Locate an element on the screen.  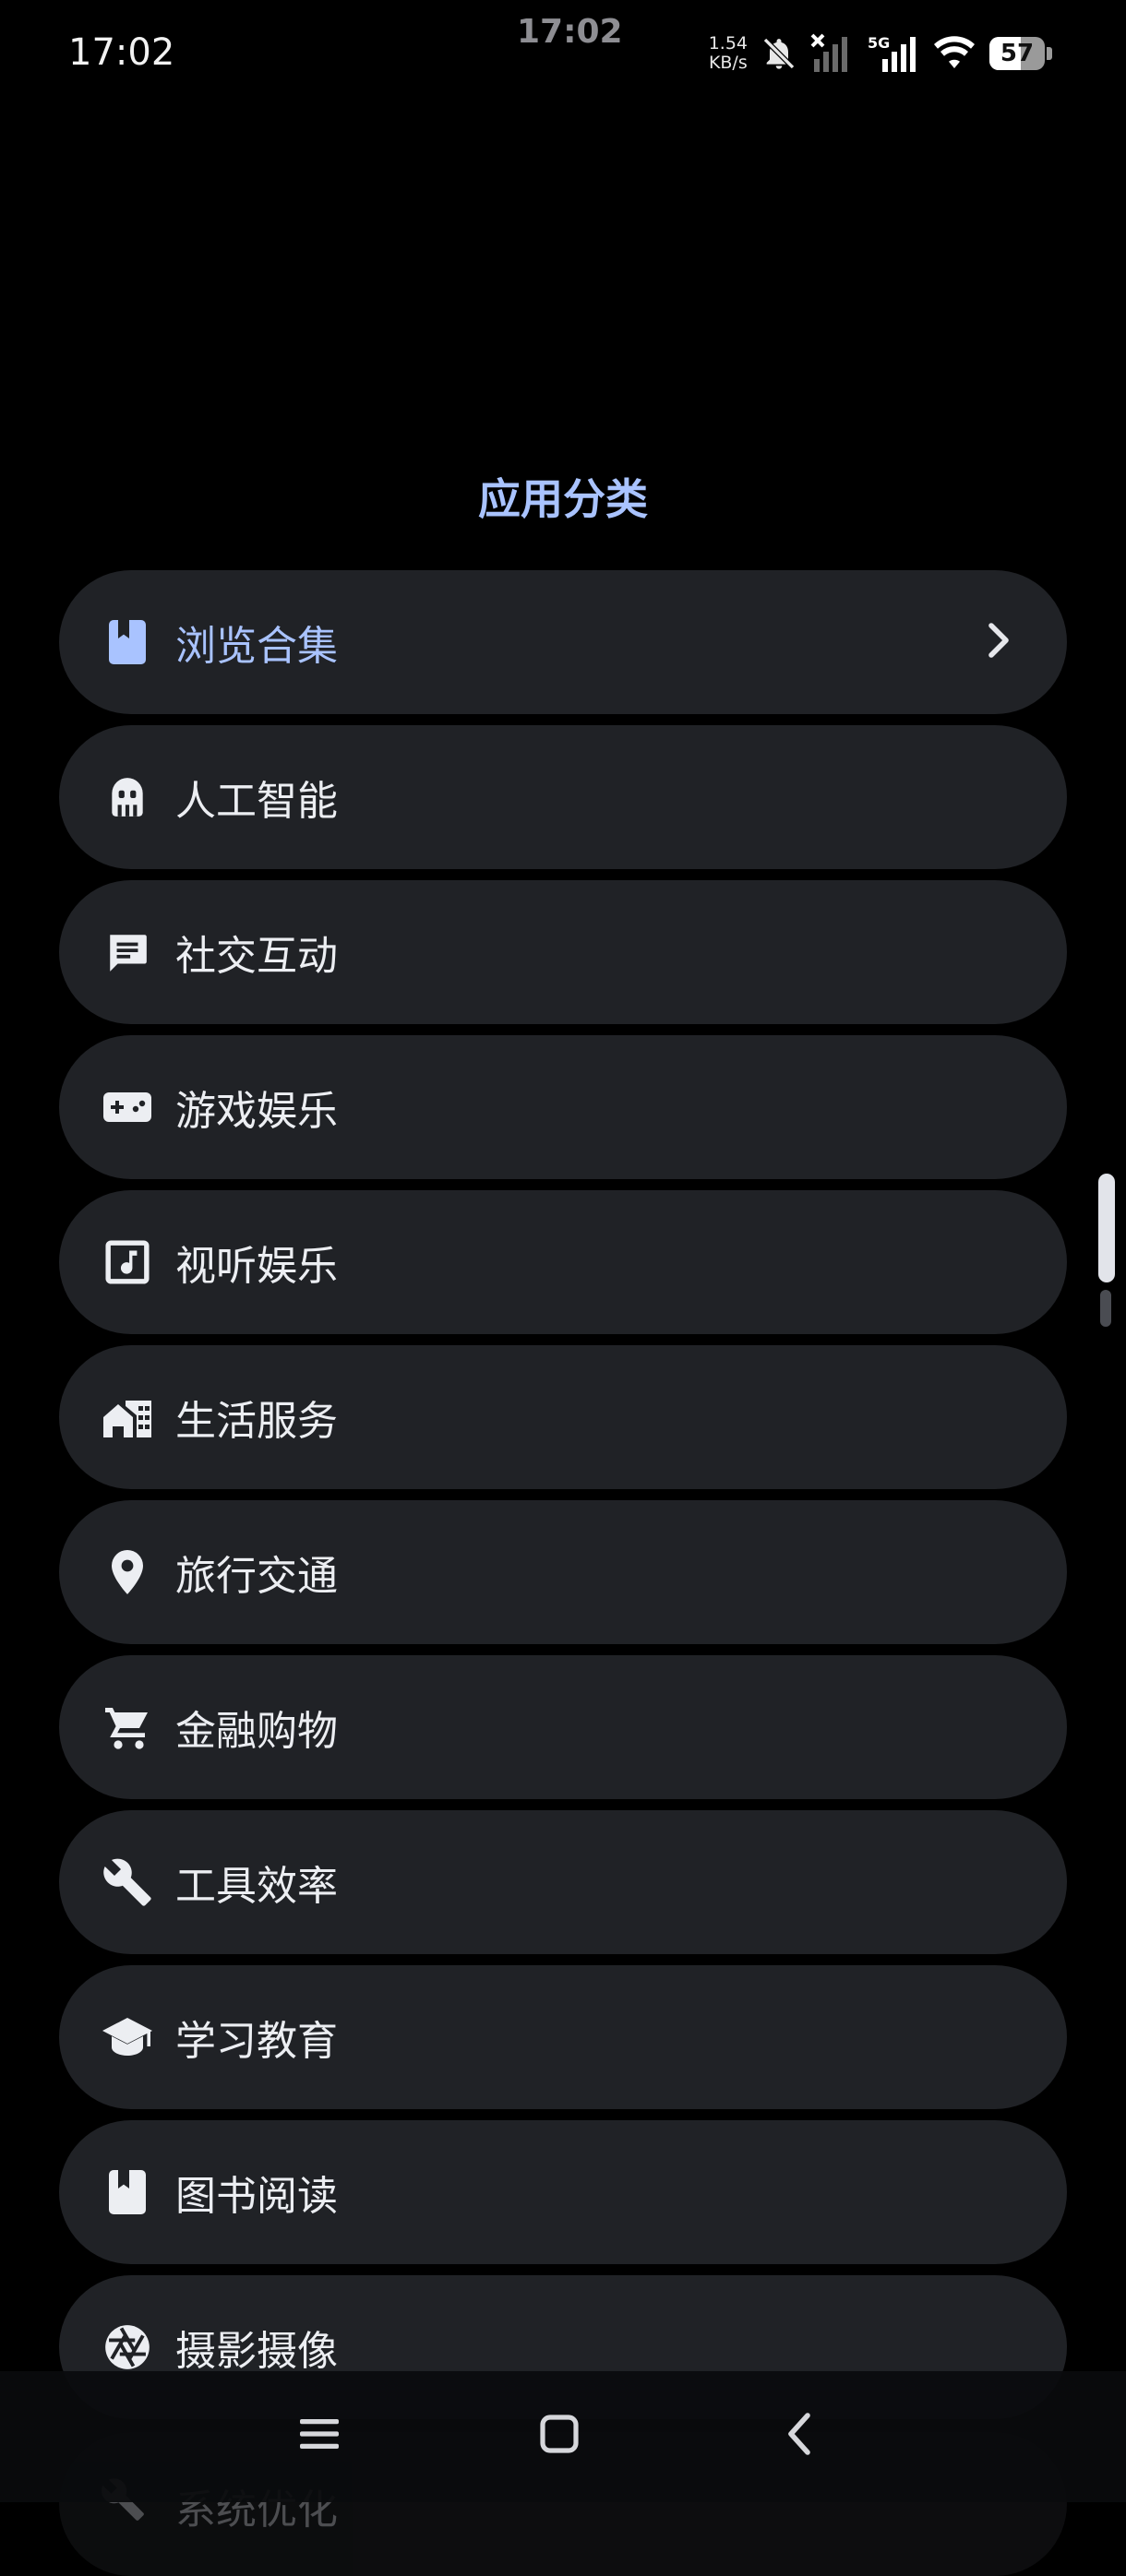
signal-no-service-icon is located at coordinates (832, 53).